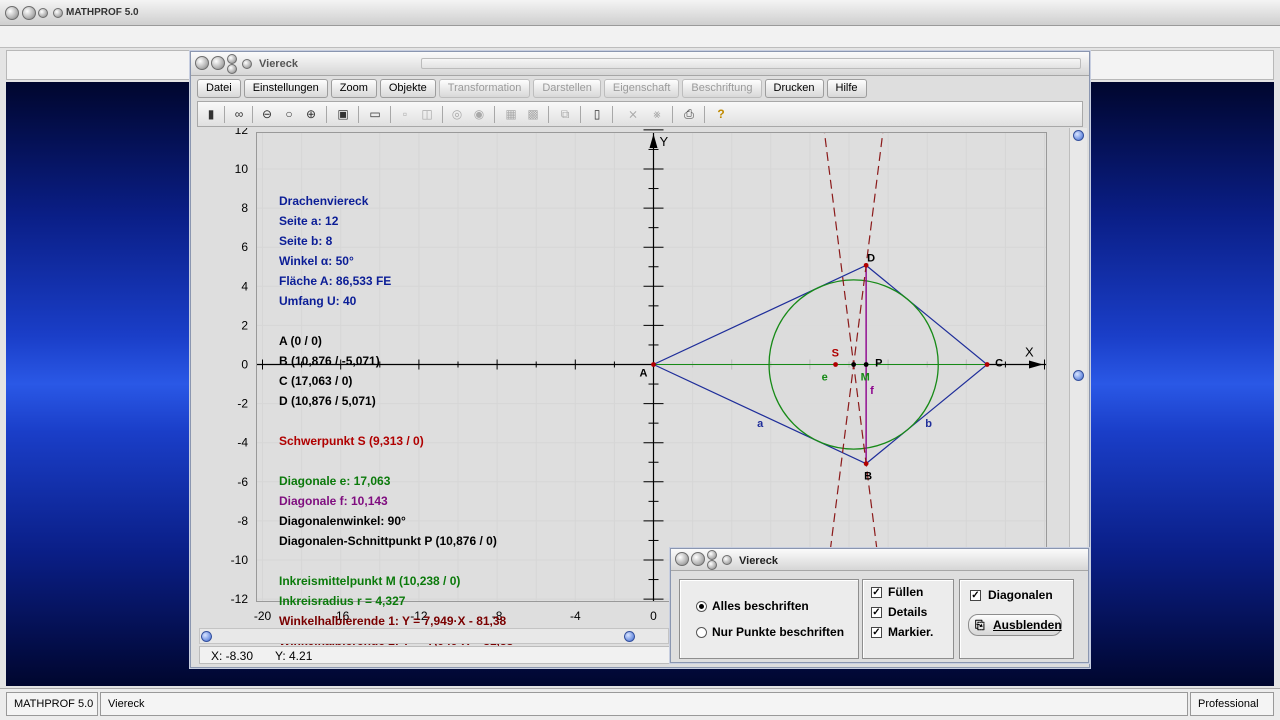  Describe the element at coordinates (876, 592) in the screenshot. I see `checkbox-fuellen: ✓` at that location.